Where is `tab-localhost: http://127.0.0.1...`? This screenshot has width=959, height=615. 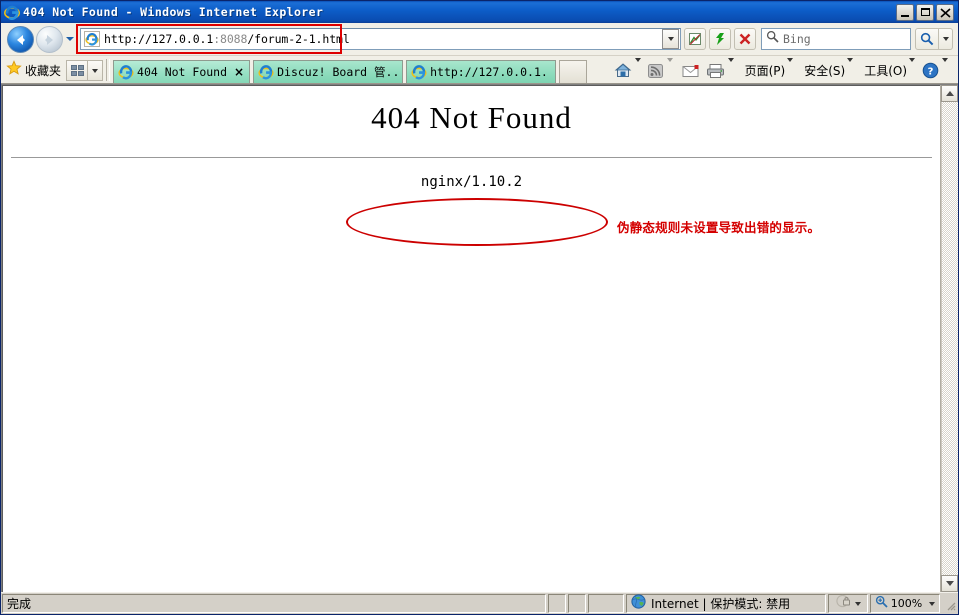
tab-localhost: http://127.0.0.1... is located at coordinates (481, 71).